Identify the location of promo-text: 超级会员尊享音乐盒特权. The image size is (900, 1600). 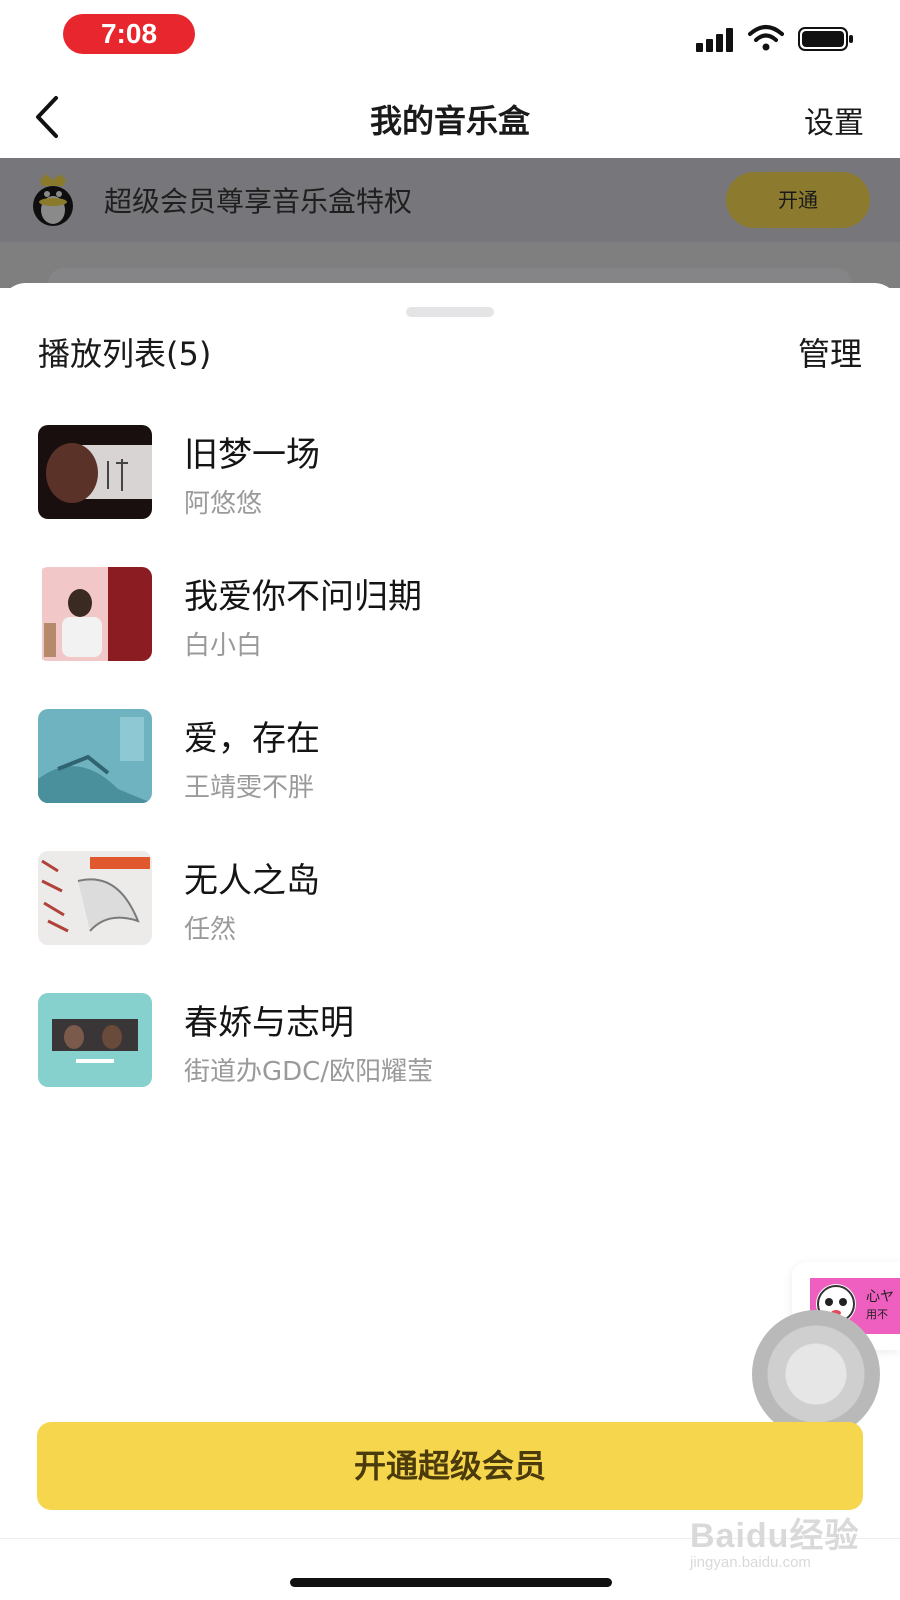
(258, 201).